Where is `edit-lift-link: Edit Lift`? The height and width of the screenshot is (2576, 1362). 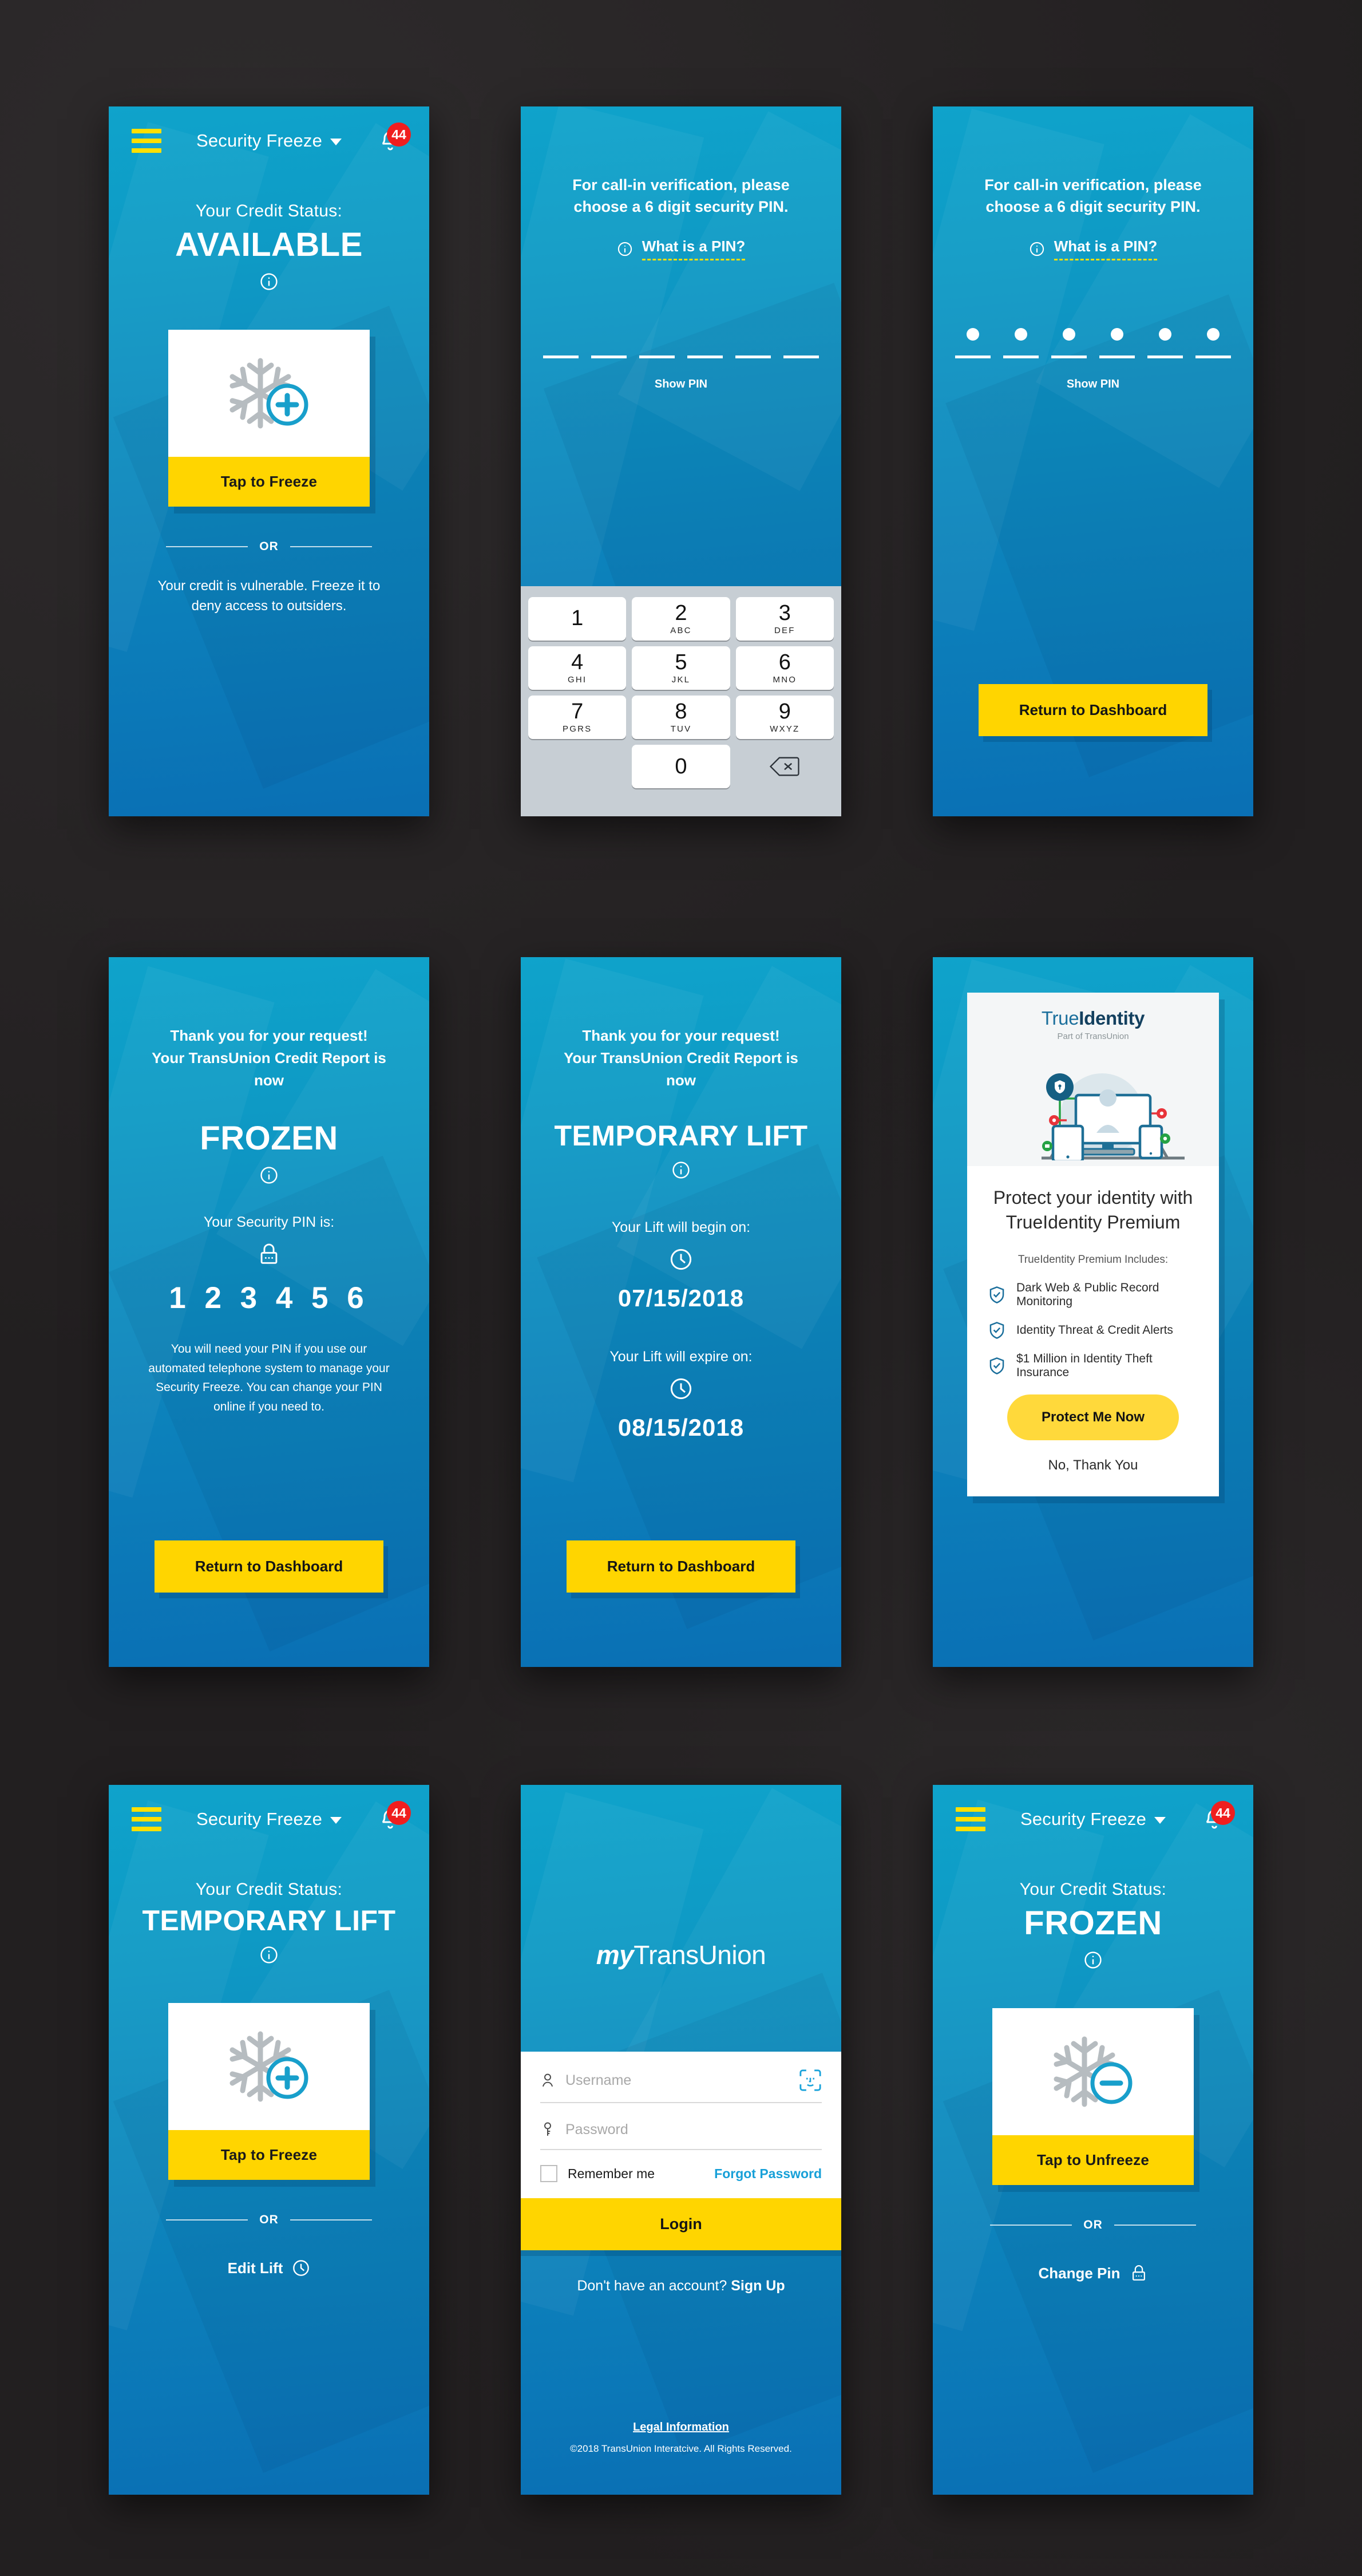
edit-lift-link: Edit Lift is located at coordinates (269, 2268).